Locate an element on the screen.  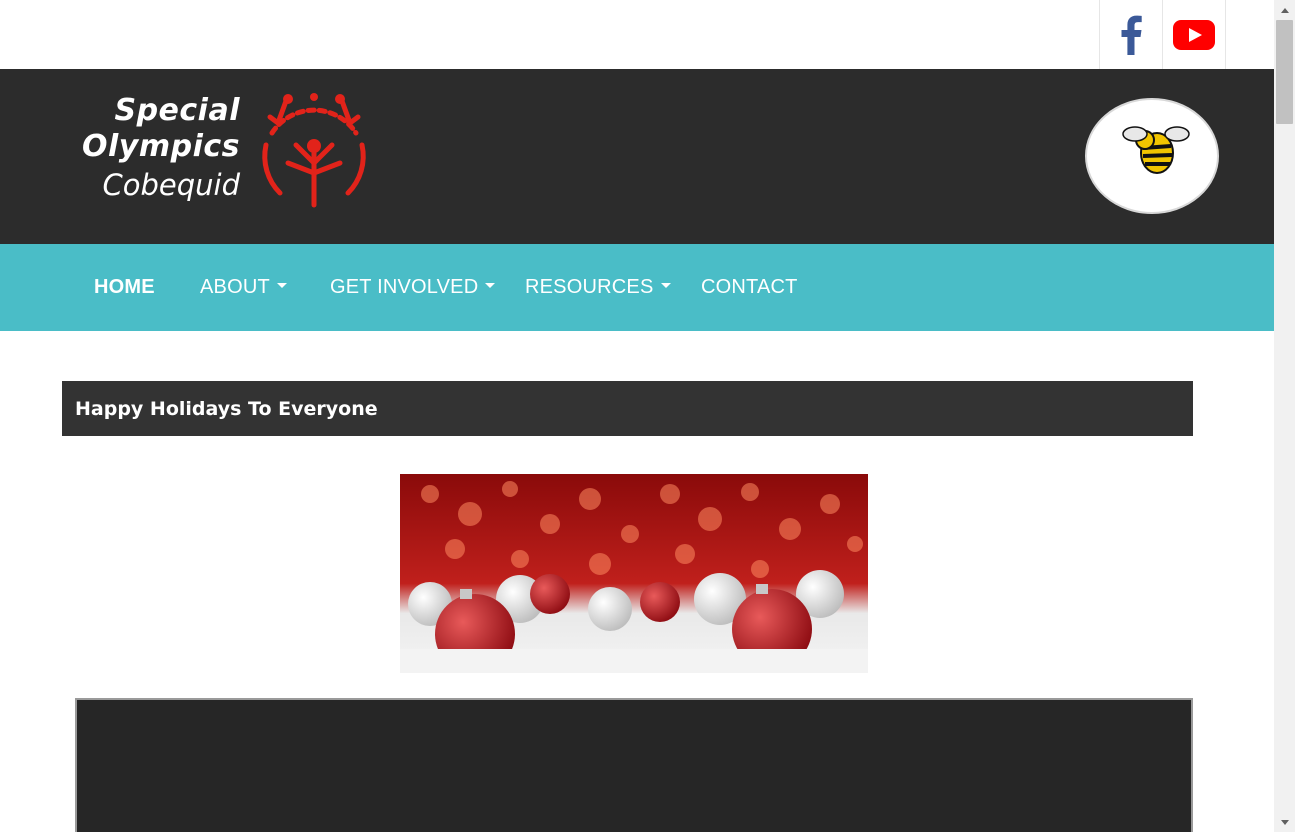
logo-line-cobequid: Cobequid is located at coordinates (171, 185).